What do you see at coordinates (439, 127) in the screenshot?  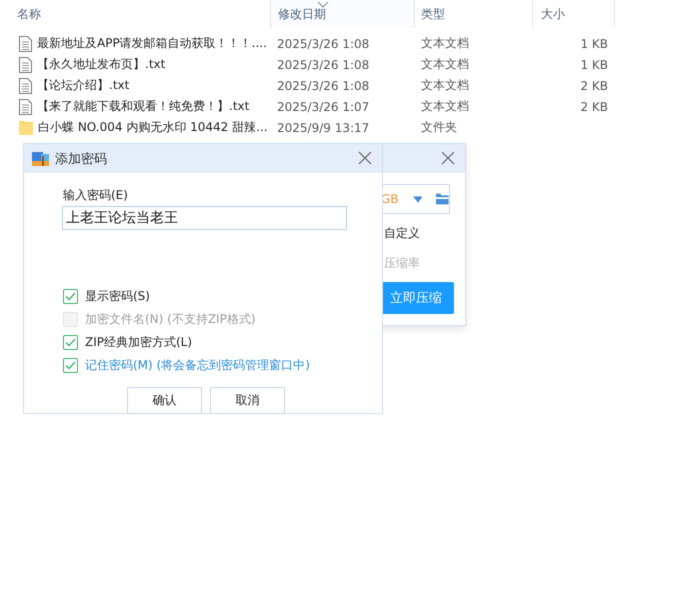 I see `file-type: 文件夹` at bounding box center [439, 127].